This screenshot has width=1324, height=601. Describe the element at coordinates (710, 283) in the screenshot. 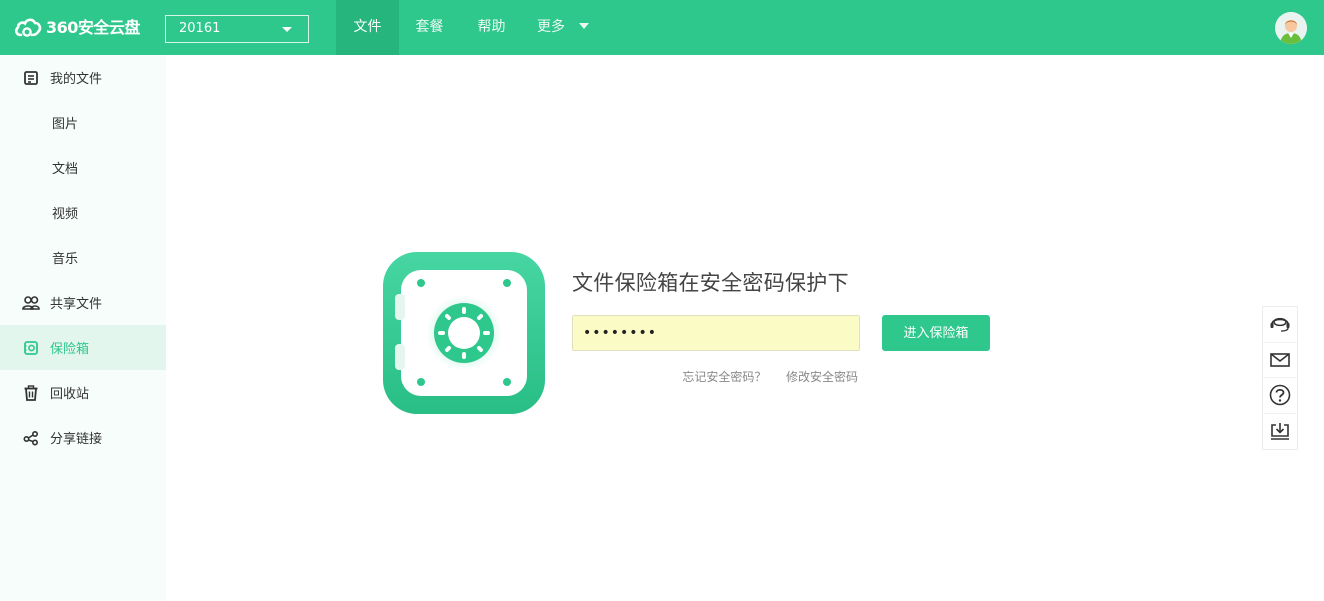

I see `vault-title: 文件保险箱在安全密码保护下` at that location.